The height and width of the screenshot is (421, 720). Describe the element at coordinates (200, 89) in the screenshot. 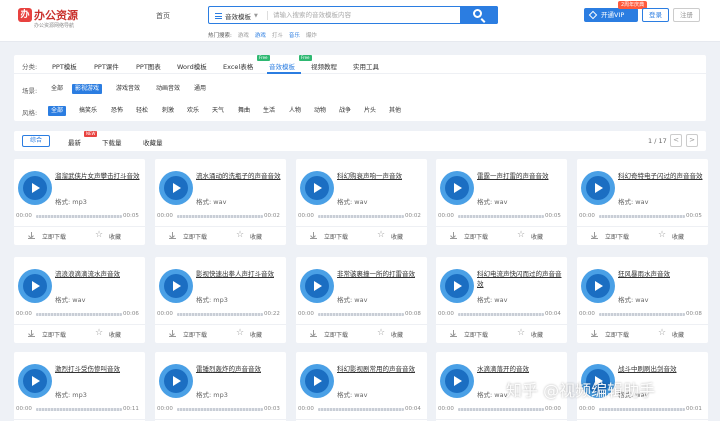

I see `scene-chip: 通用` at that location.